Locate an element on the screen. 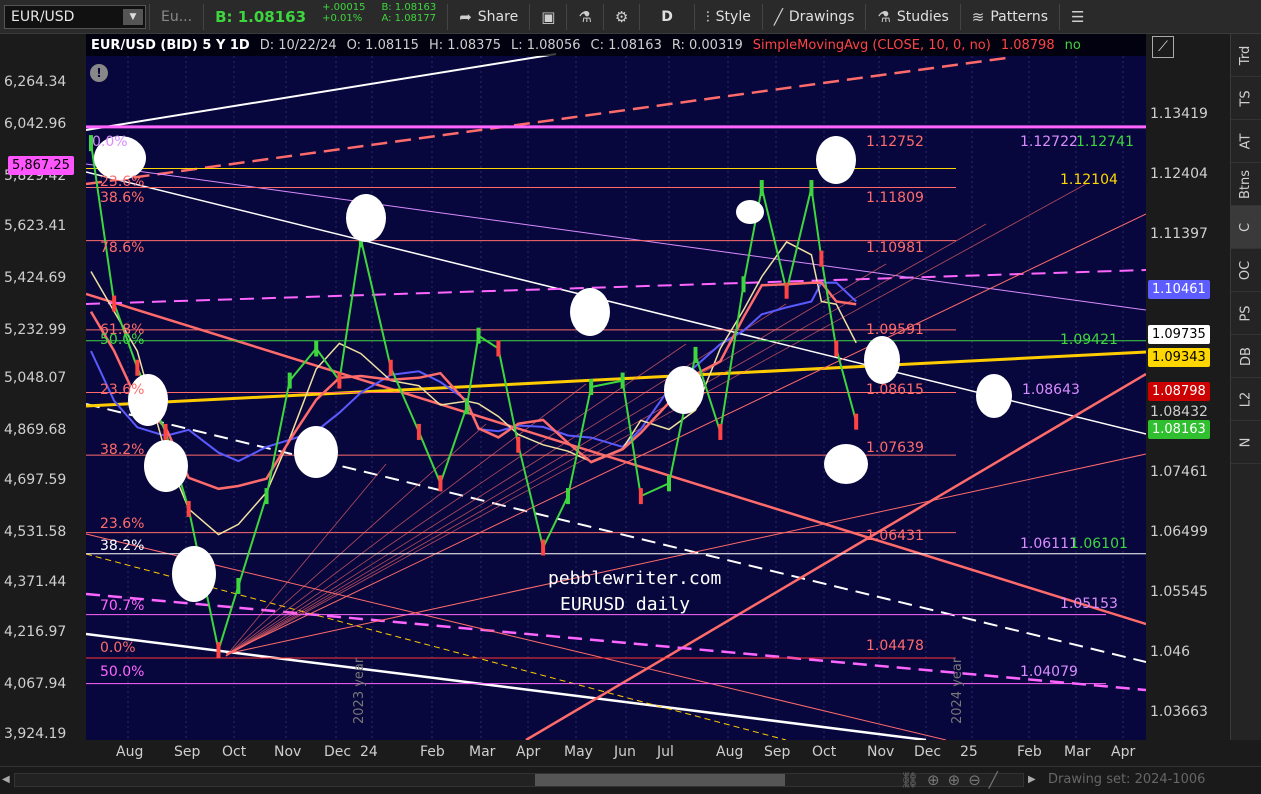  zoom-in-icon: ⊕ is located at coordinates (954, 780).